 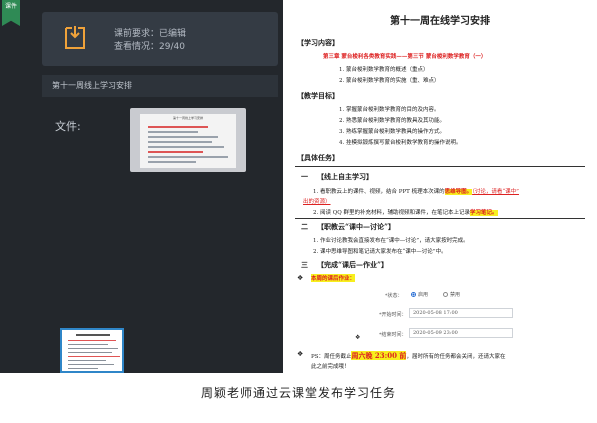 What do you see at coordinates (413, 294) in the screenshot?
I see `radio-selected-icon` at bounding box center [413, 294].